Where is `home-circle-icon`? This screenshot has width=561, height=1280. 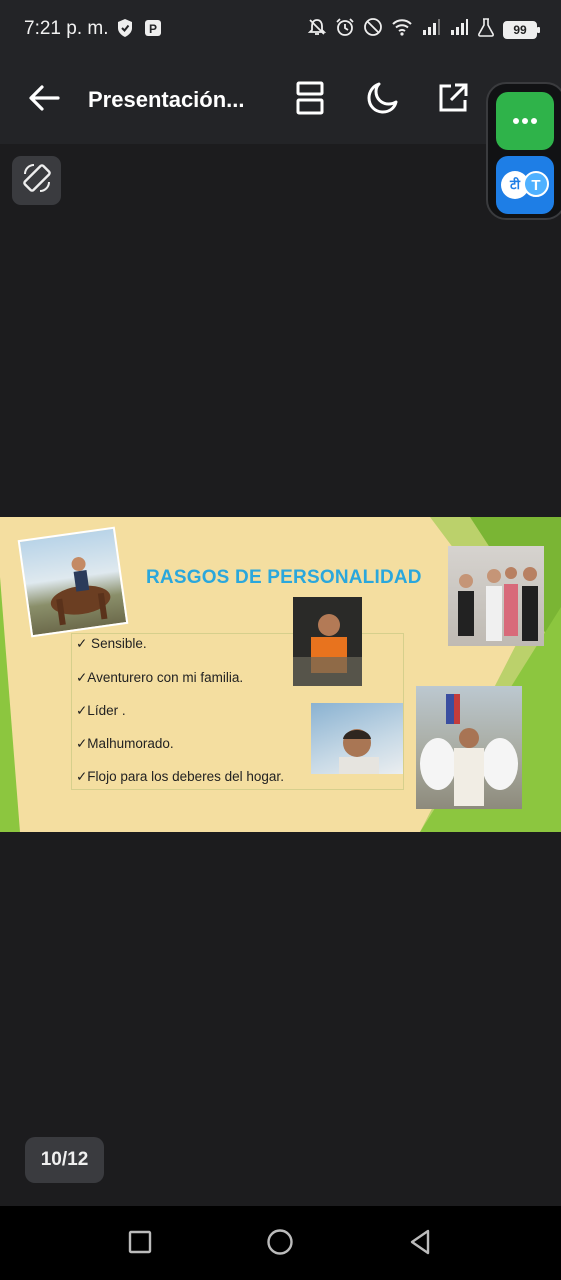 home-circle-icon is located at coordinates (280, 1244).